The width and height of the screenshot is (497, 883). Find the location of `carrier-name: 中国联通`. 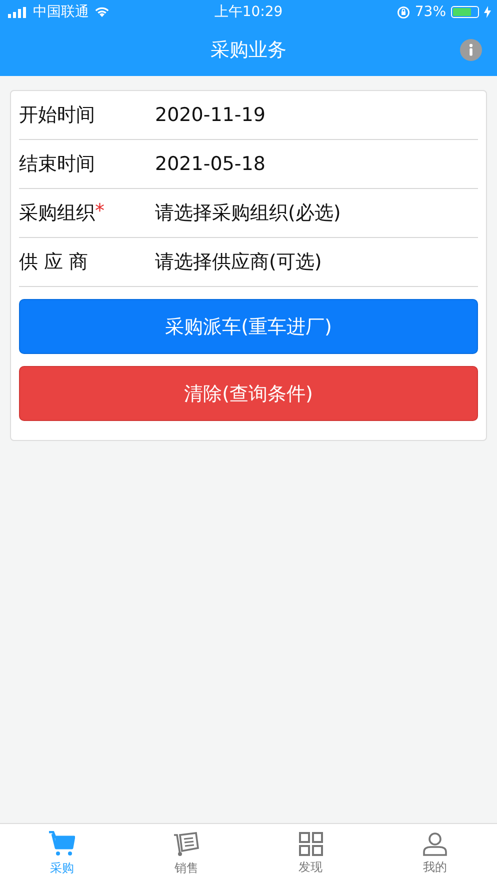

carrier-name: 中国联通 is located at coordinates (61, 12).